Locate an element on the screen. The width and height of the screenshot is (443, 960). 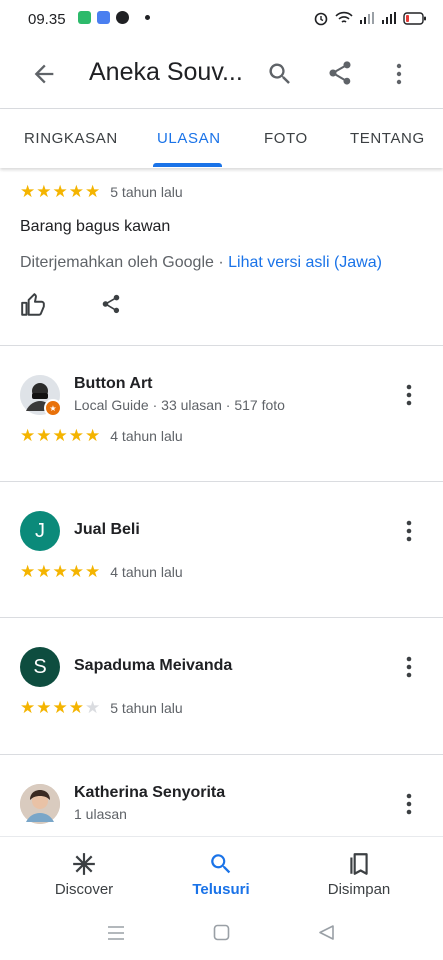
reviewer-name: Jual Beli is located at coordinates (107, 530).